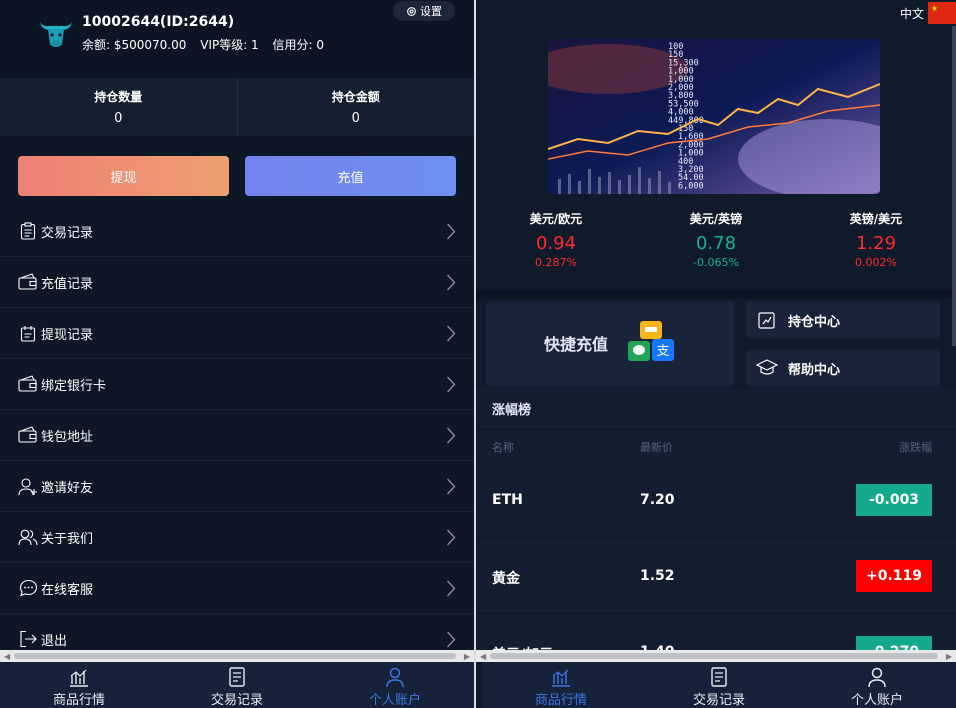  What do you see at coordinates (942, 13) in the screenshot?
I see `china-flag-icon: ★` at bounding box center [942, 13].